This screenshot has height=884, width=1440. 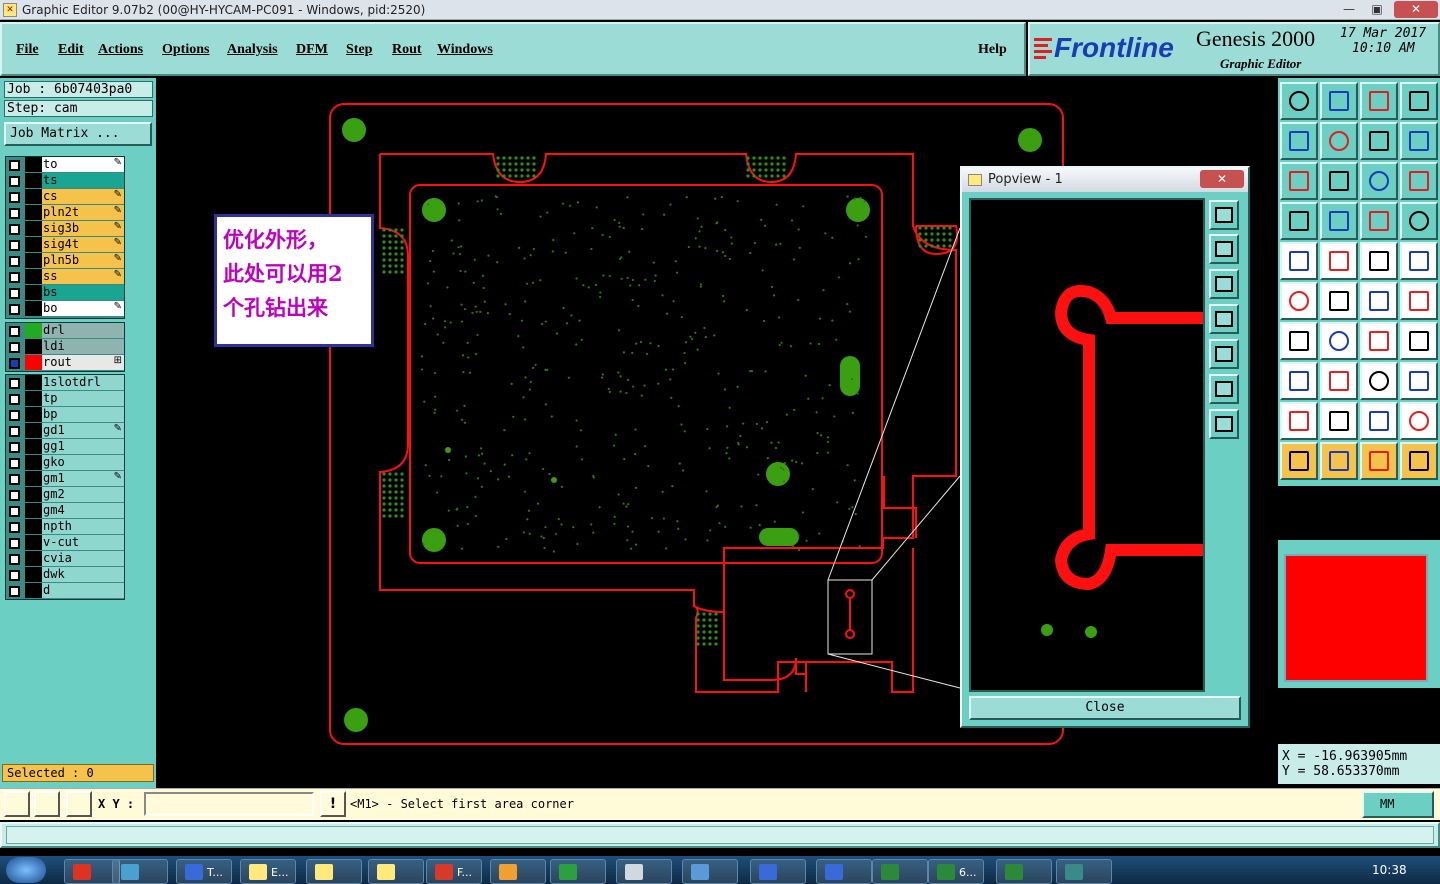 I want to click on save-icon, so click(x=1339, y=101).